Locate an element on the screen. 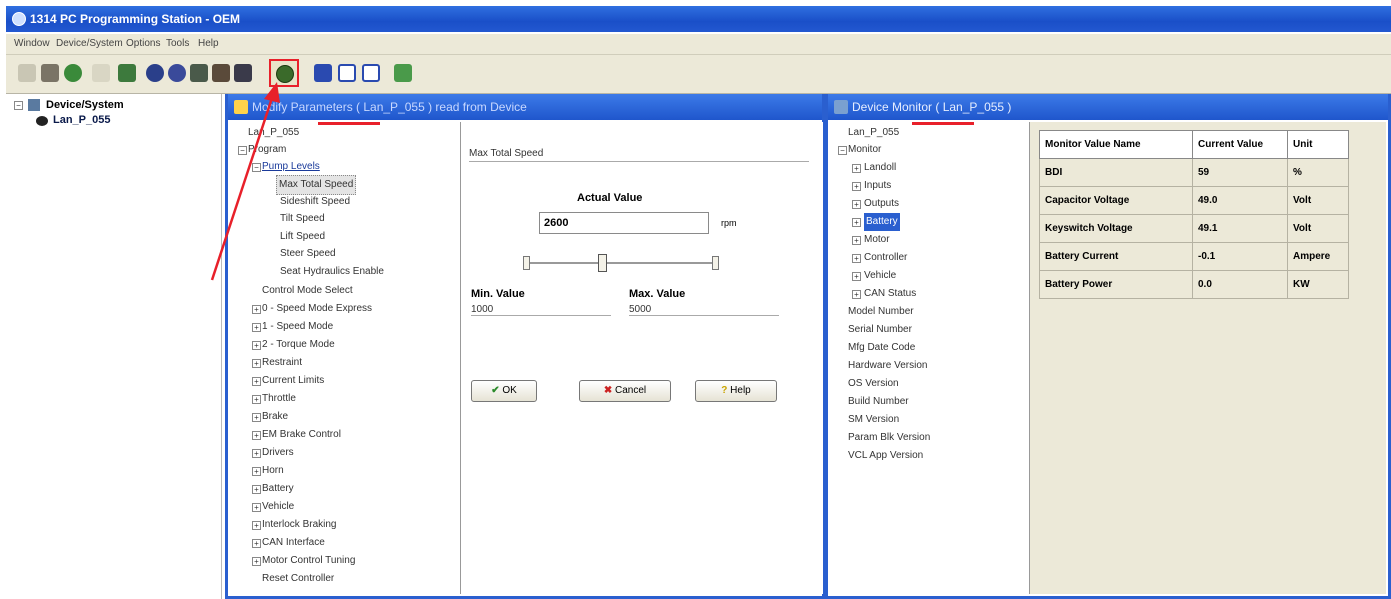  param-tree-item: Horn is located at coordinates (273, 471).